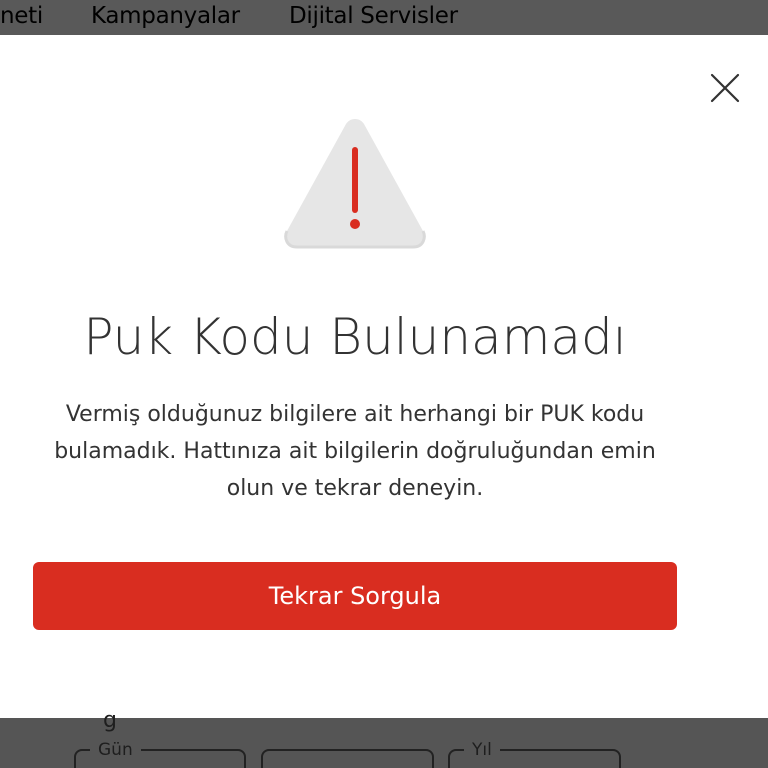 This screenshot has height=768, width=768. What do you see at coordinates (355, 184) in the screenshot?
I see `warning-icon` at bounding box center [355, 184].